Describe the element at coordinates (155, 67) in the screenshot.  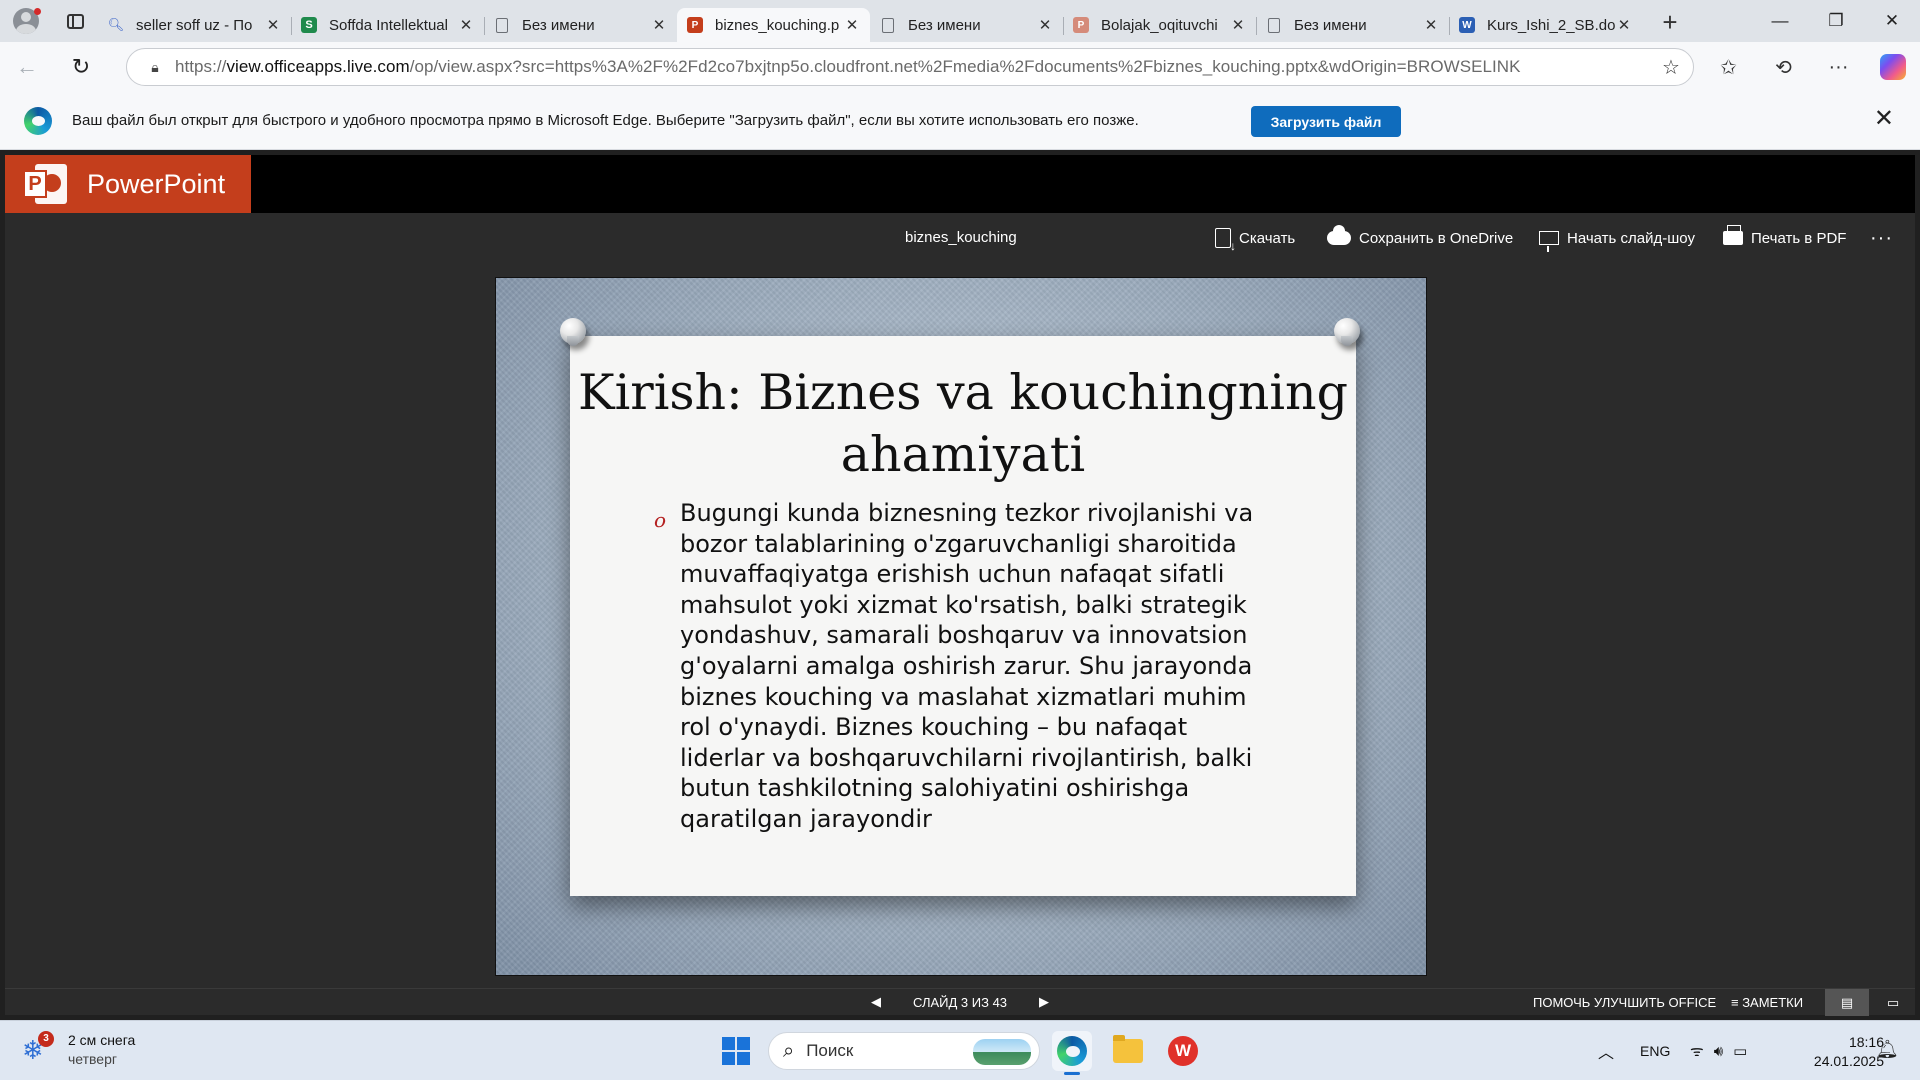
I see `lock-icon: 🔒︎` at that location.